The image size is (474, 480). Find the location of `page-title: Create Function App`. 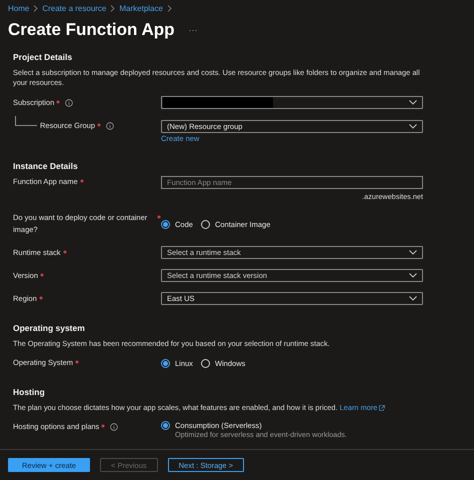

page-title: Create Function App is located at coordinates (91, 30).